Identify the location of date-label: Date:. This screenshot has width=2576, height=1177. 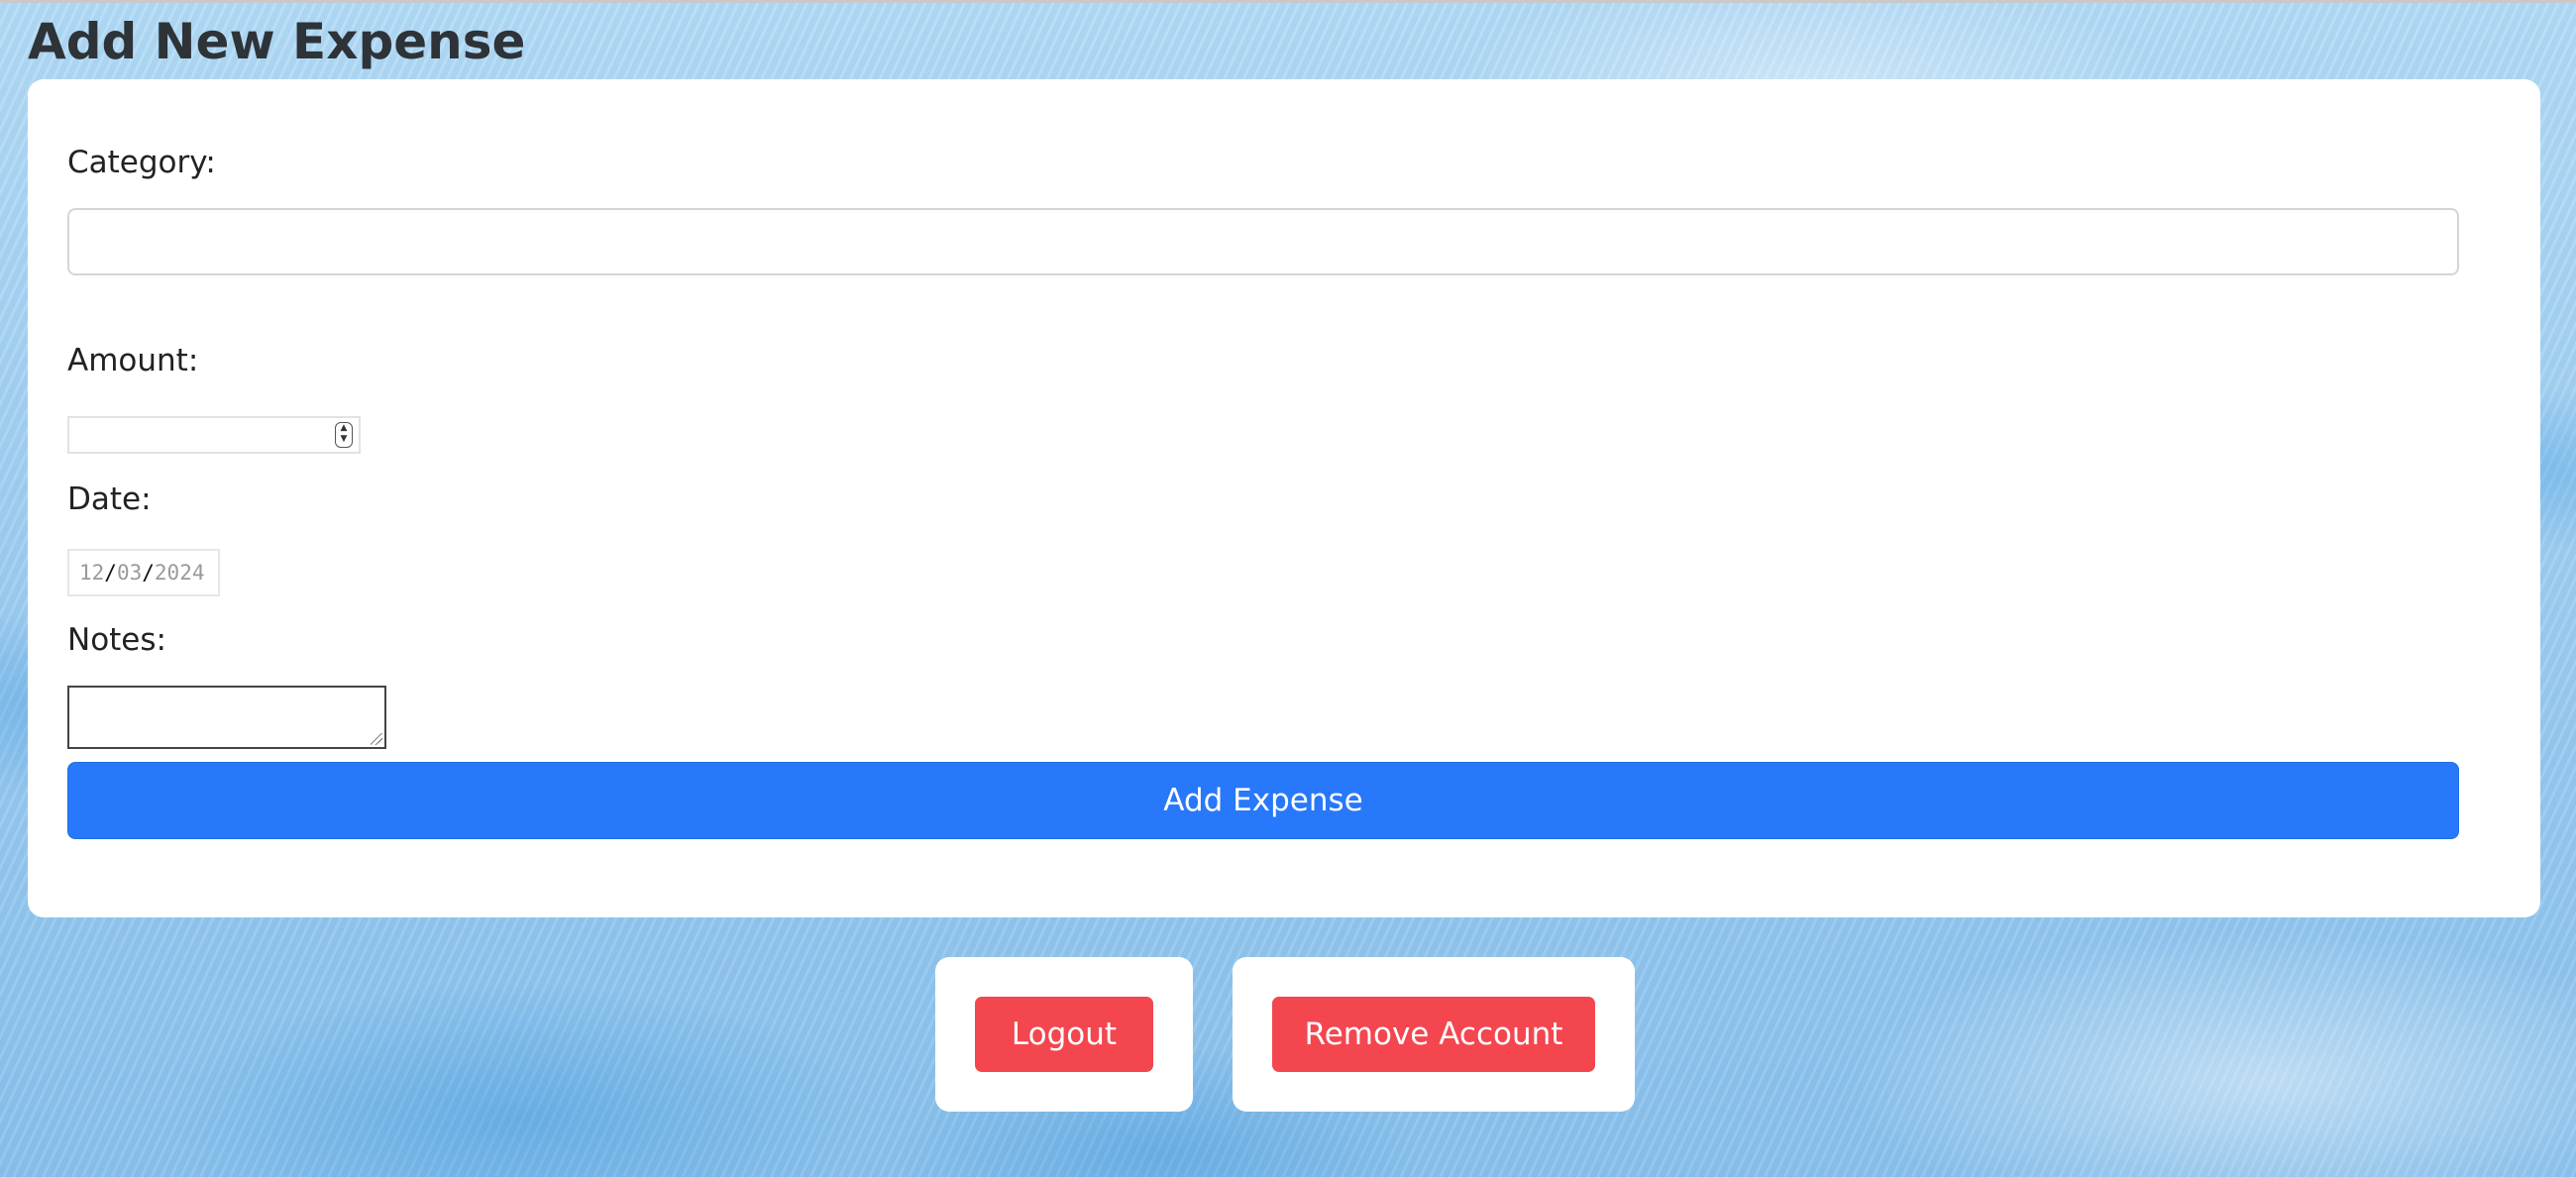
(109, 499).